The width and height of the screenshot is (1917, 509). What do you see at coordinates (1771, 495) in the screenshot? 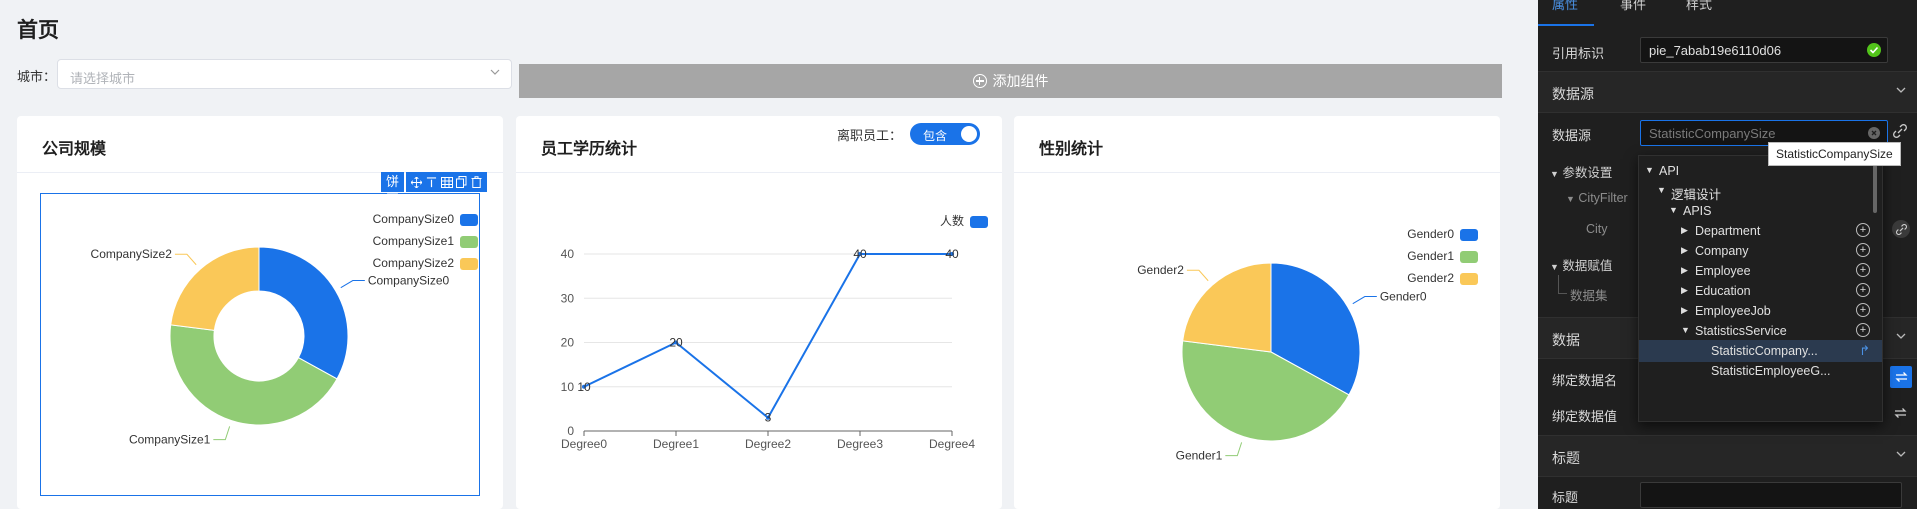
I see `title-input` at bounding box center [1771, 495].